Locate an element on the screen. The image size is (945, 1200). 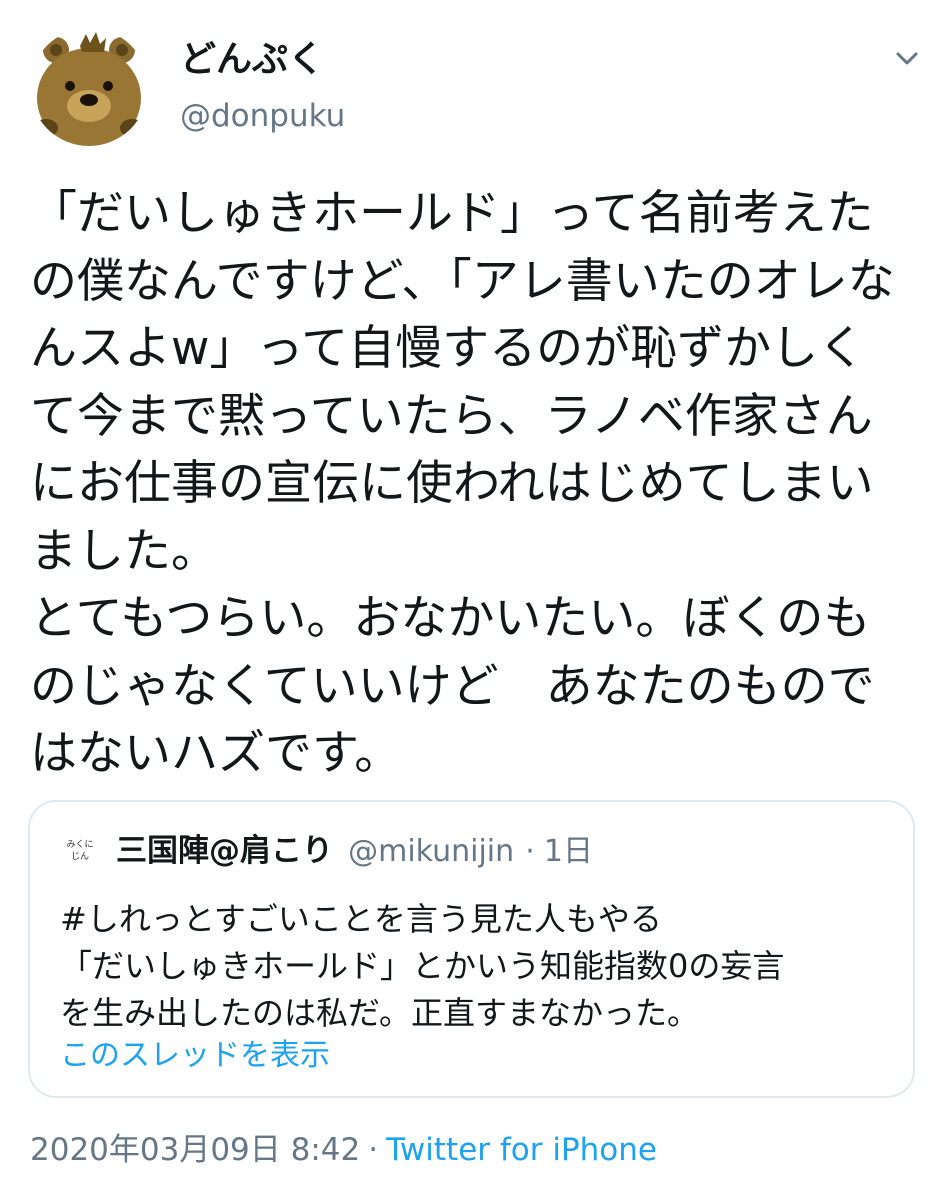
quoted-timestamp: 1日 is located at coordinates (568, 851).